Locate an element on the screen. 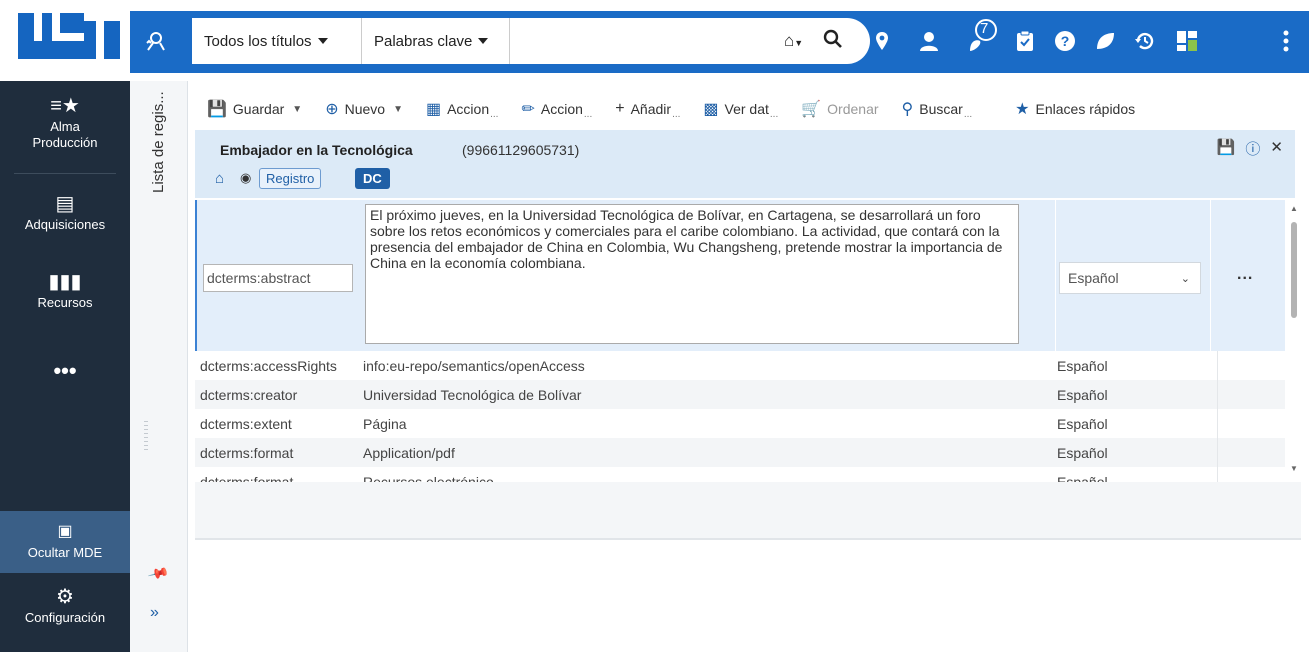 Image resolution: width=1309 pixels, height=652 pixels. md-editor-icon: ▣ is located at coordinates (65, 531).